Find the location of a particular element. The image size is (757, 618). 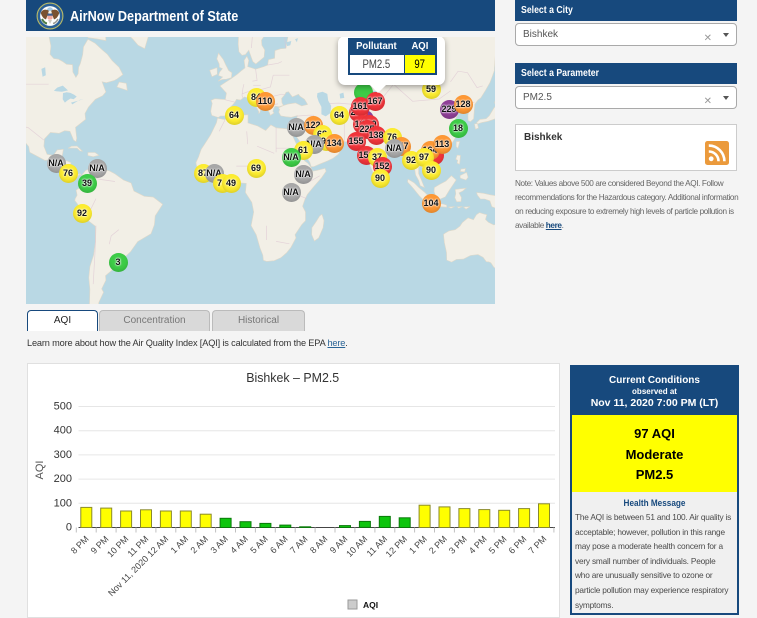

svg-text: 2 AM is located at coordinates (200, 545).